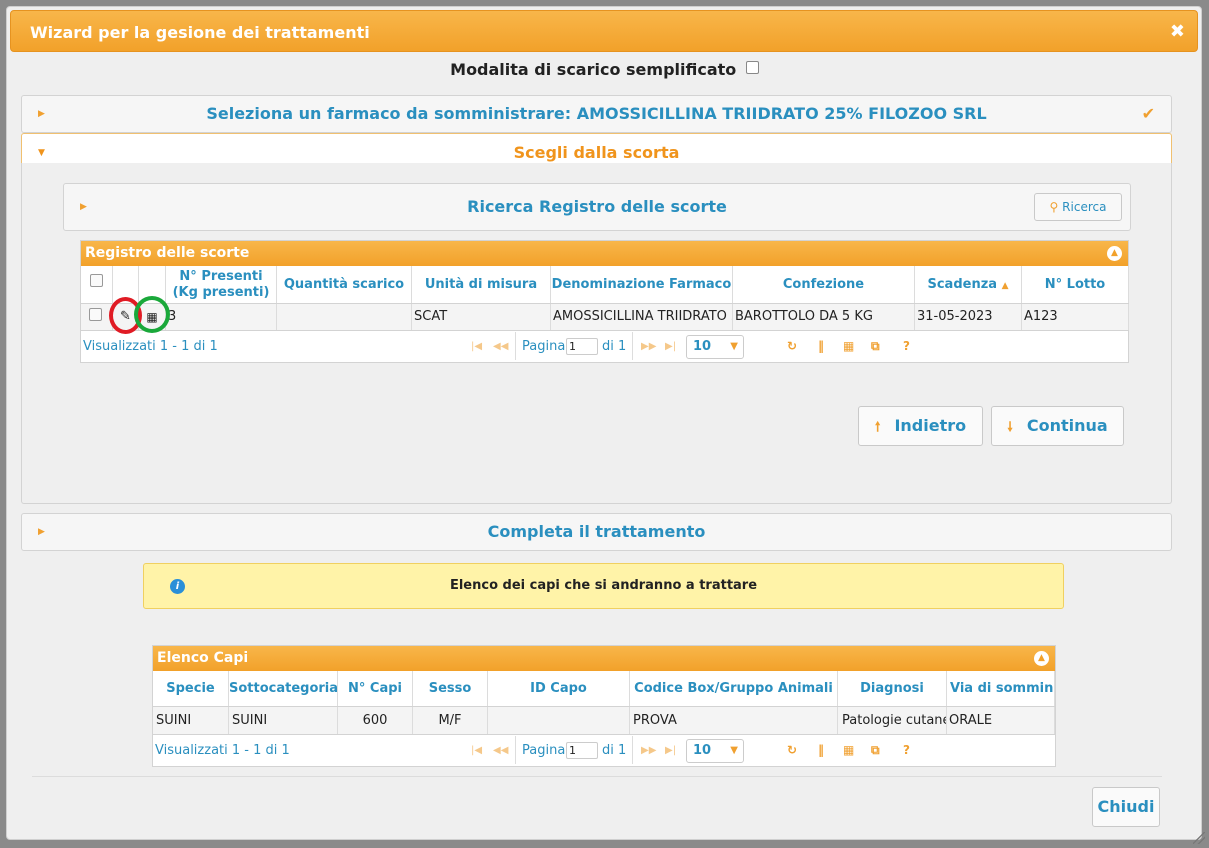  Describe the element at coordinates (450, 688) in the screenshot. I see `col-sesso: Sesso` at that location.